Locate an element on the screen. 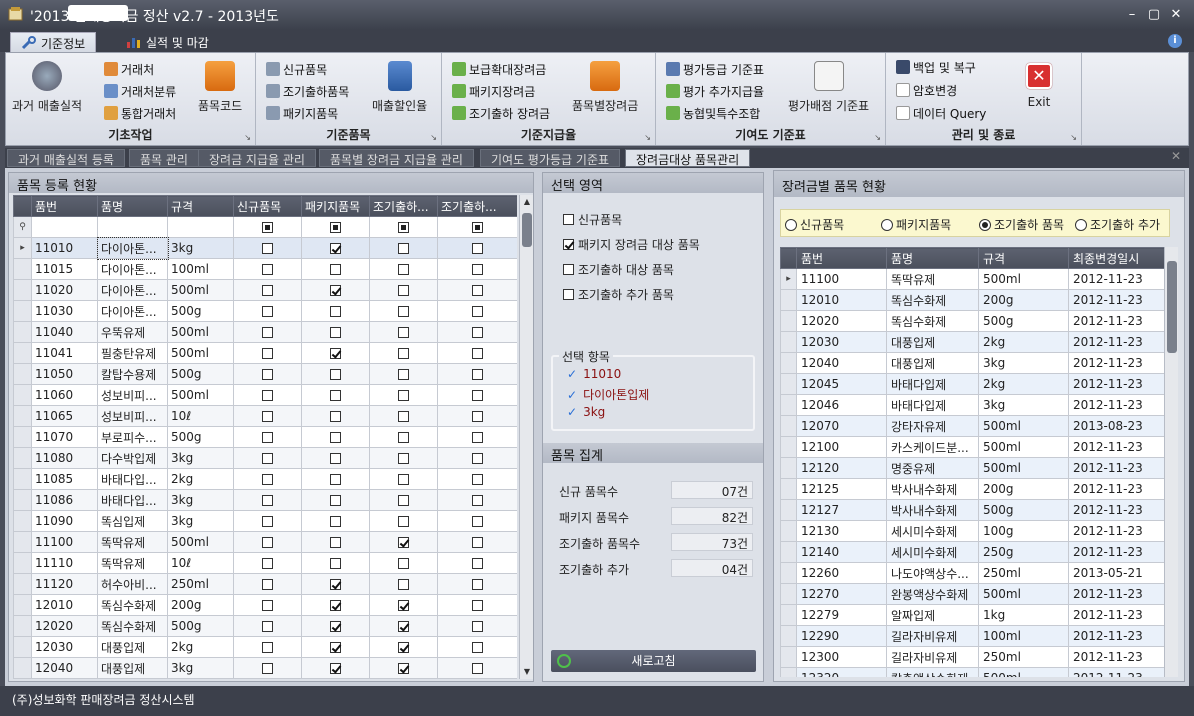 The width and height of the screenshot is (1194, 716). radio-button is located at coordinates (985, 225).